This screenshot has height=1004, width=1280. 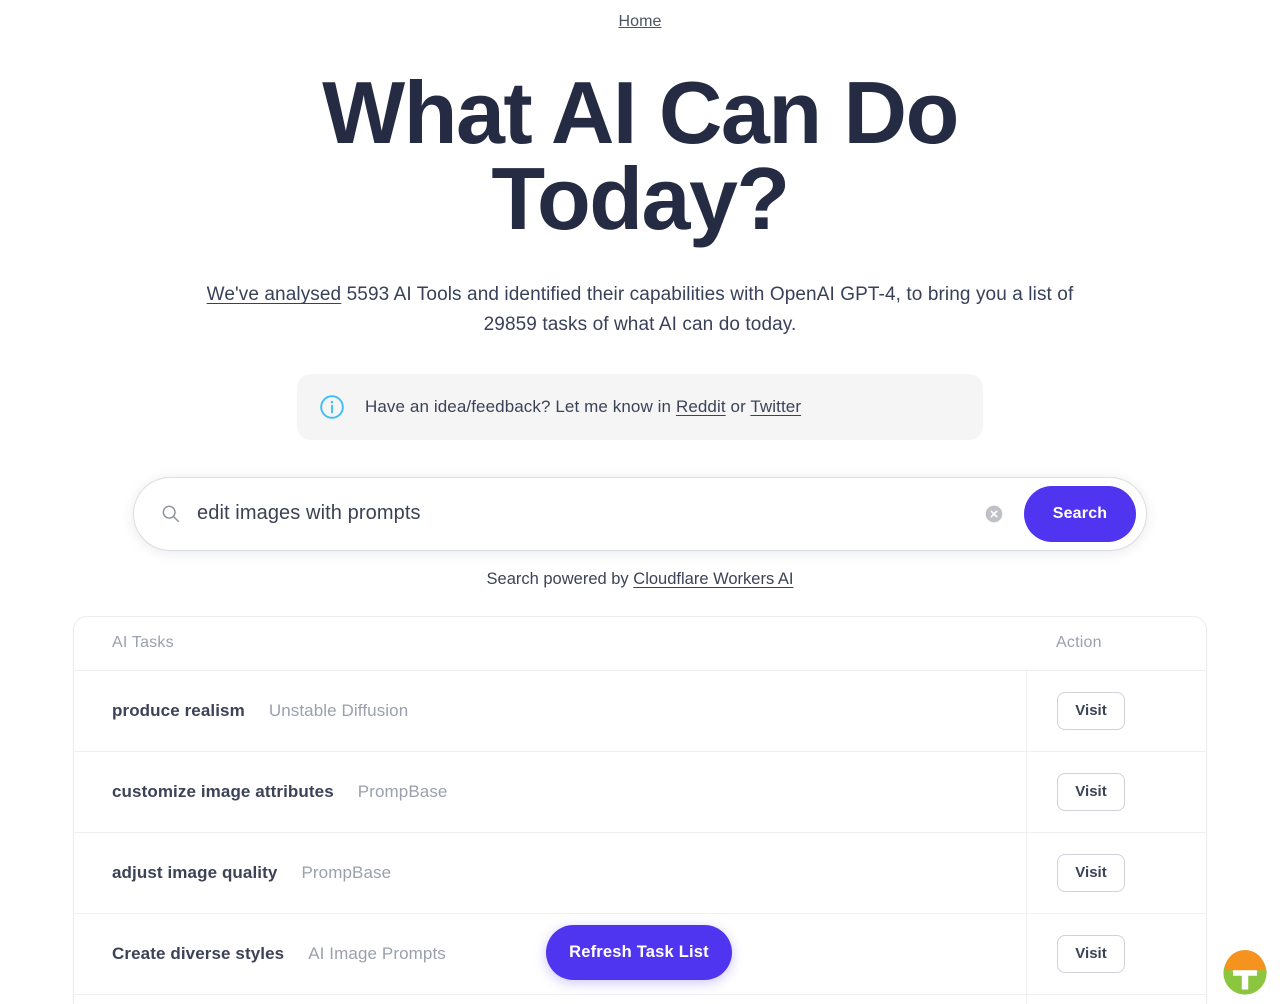 What do you see at coordinates (639, 952) in the screenshot?
I see `refresh-task-list-button: Refresh Task List` at bounding box center [639, 952].